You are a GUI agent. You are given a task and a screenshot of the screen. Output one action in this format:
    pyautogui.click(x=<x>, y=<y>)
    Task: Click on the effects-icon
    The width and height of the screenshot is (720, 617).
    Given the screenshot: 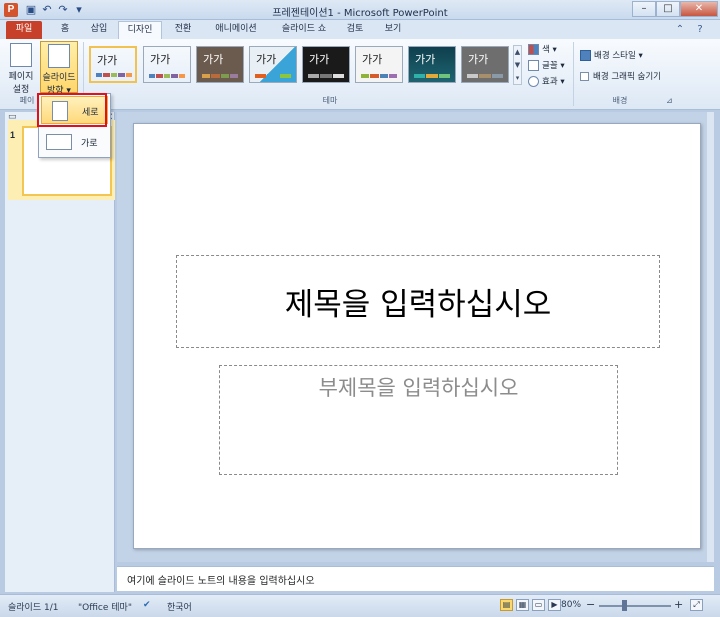 What is the action you would take?
    pyautogui.click(x=533, y=81)
    